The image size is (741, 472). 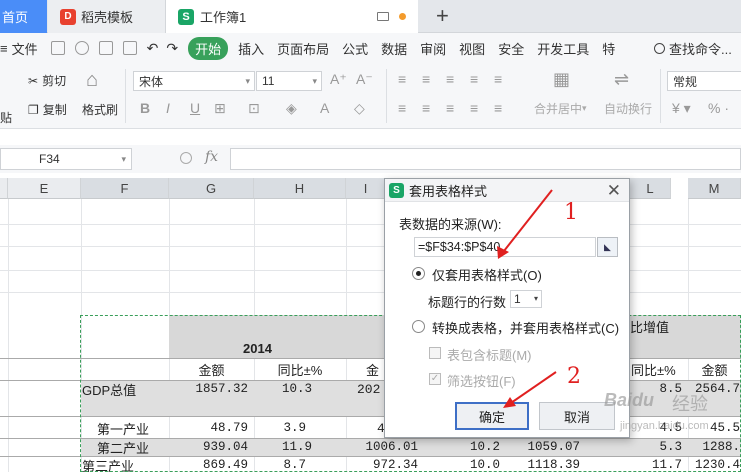 I want to click on baidu-watermark: Baidu 经验 jingyan.baidu.com, so click(x=669, y=416).